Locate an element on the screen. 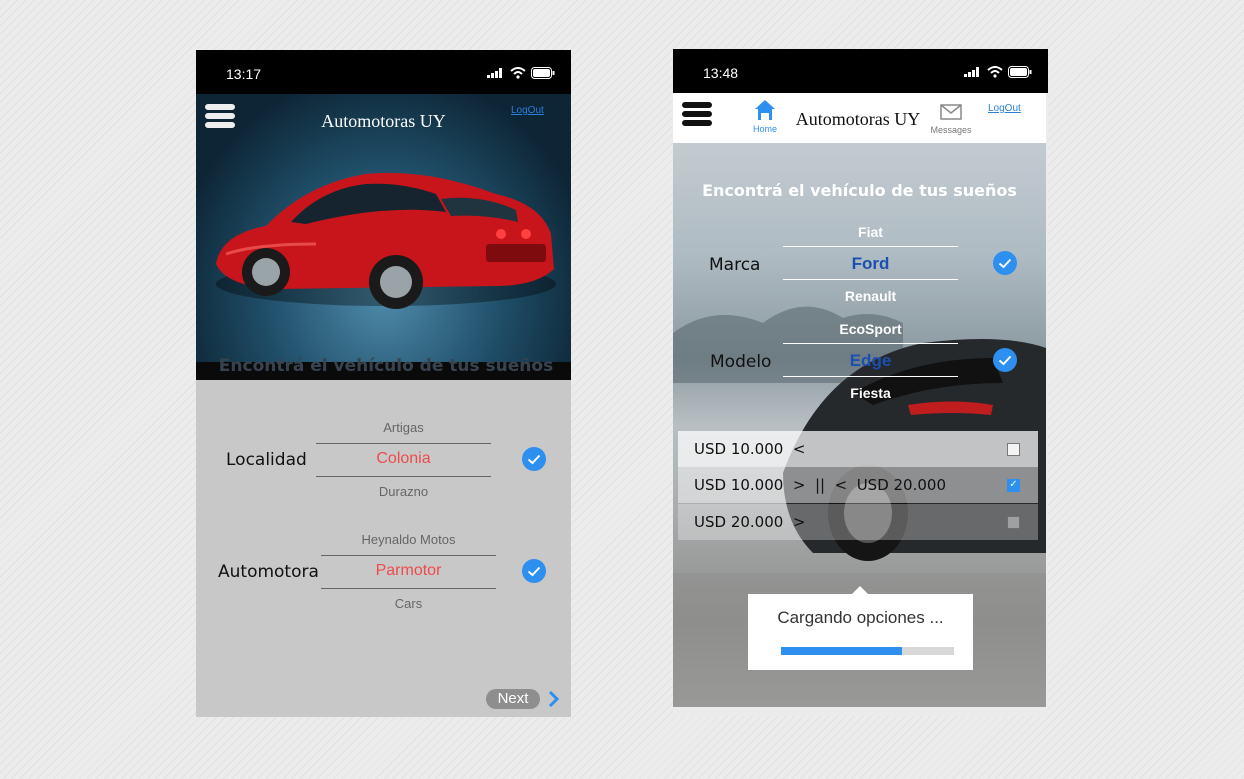 The width and height of the screenshot is (1244, 779). localidad-option-below: Durazno is located at coordinates (403, 491).